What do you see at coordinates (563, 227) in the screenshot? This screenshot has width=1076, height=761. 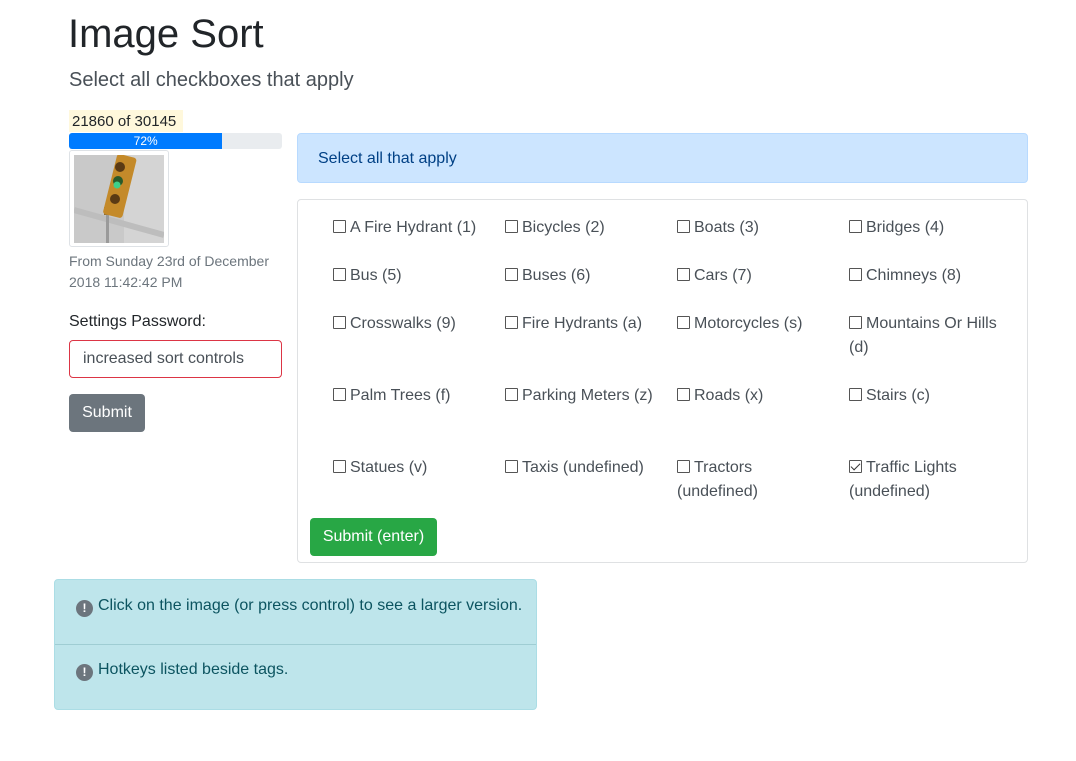 I see `tag-label: Bicycles (2)` at bounding box center [563, 227].